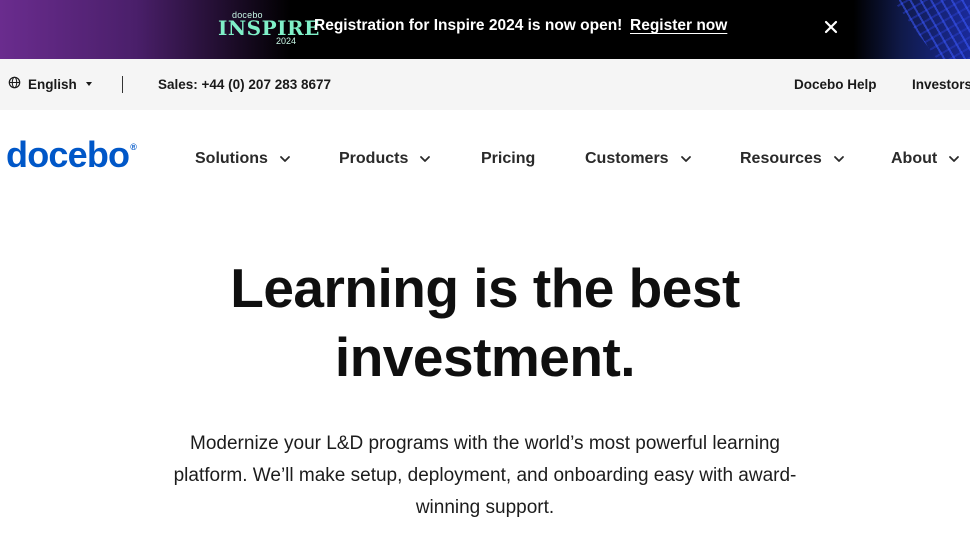  Describe the element at coordinates (931, 29) in the screenshot. I see `banner-decoration` at that location.